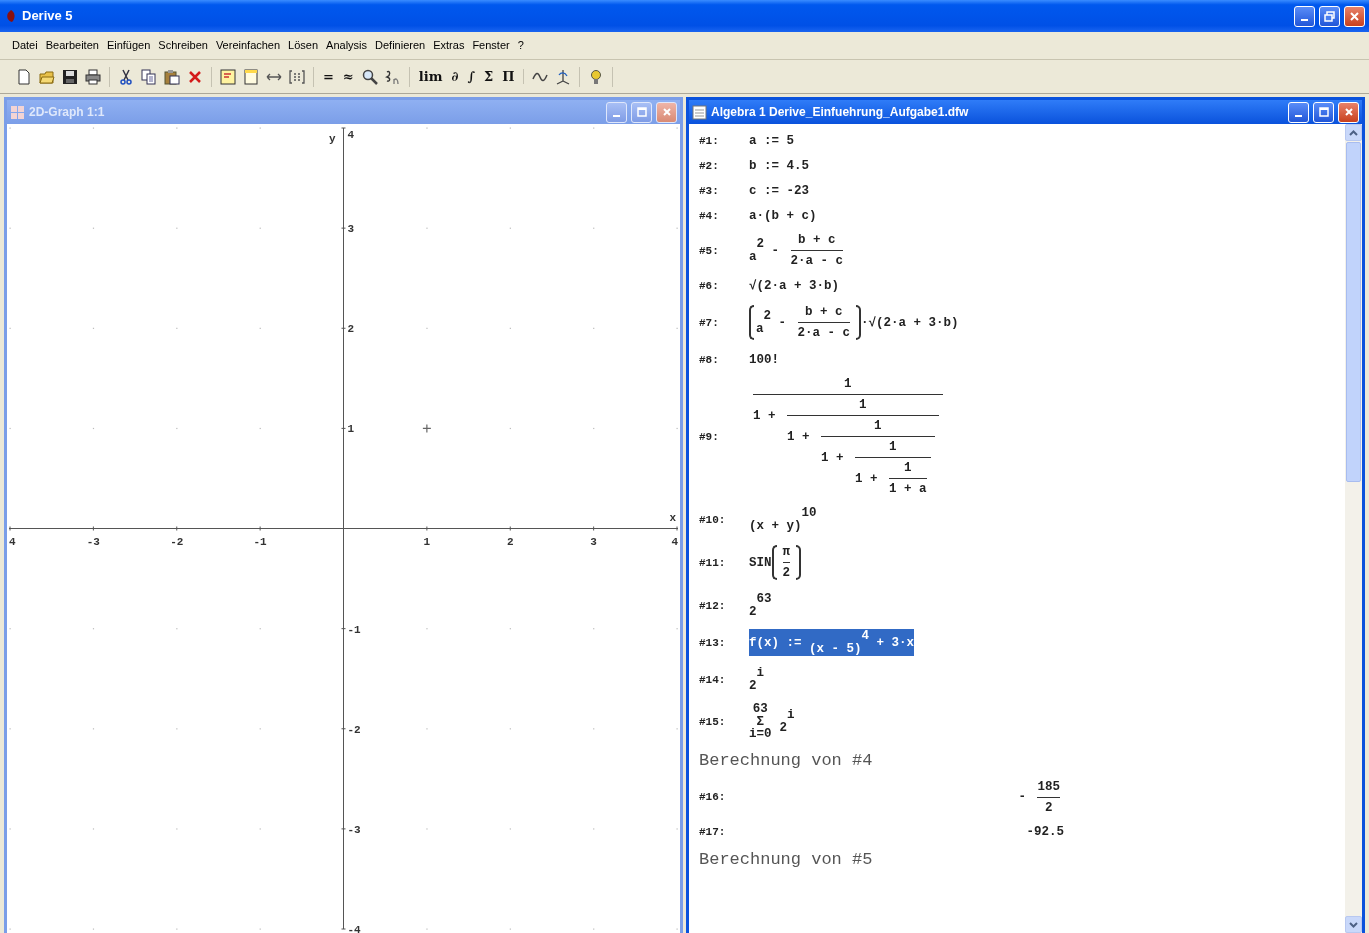  I want to click on matrix-icon, so click(297, 76).